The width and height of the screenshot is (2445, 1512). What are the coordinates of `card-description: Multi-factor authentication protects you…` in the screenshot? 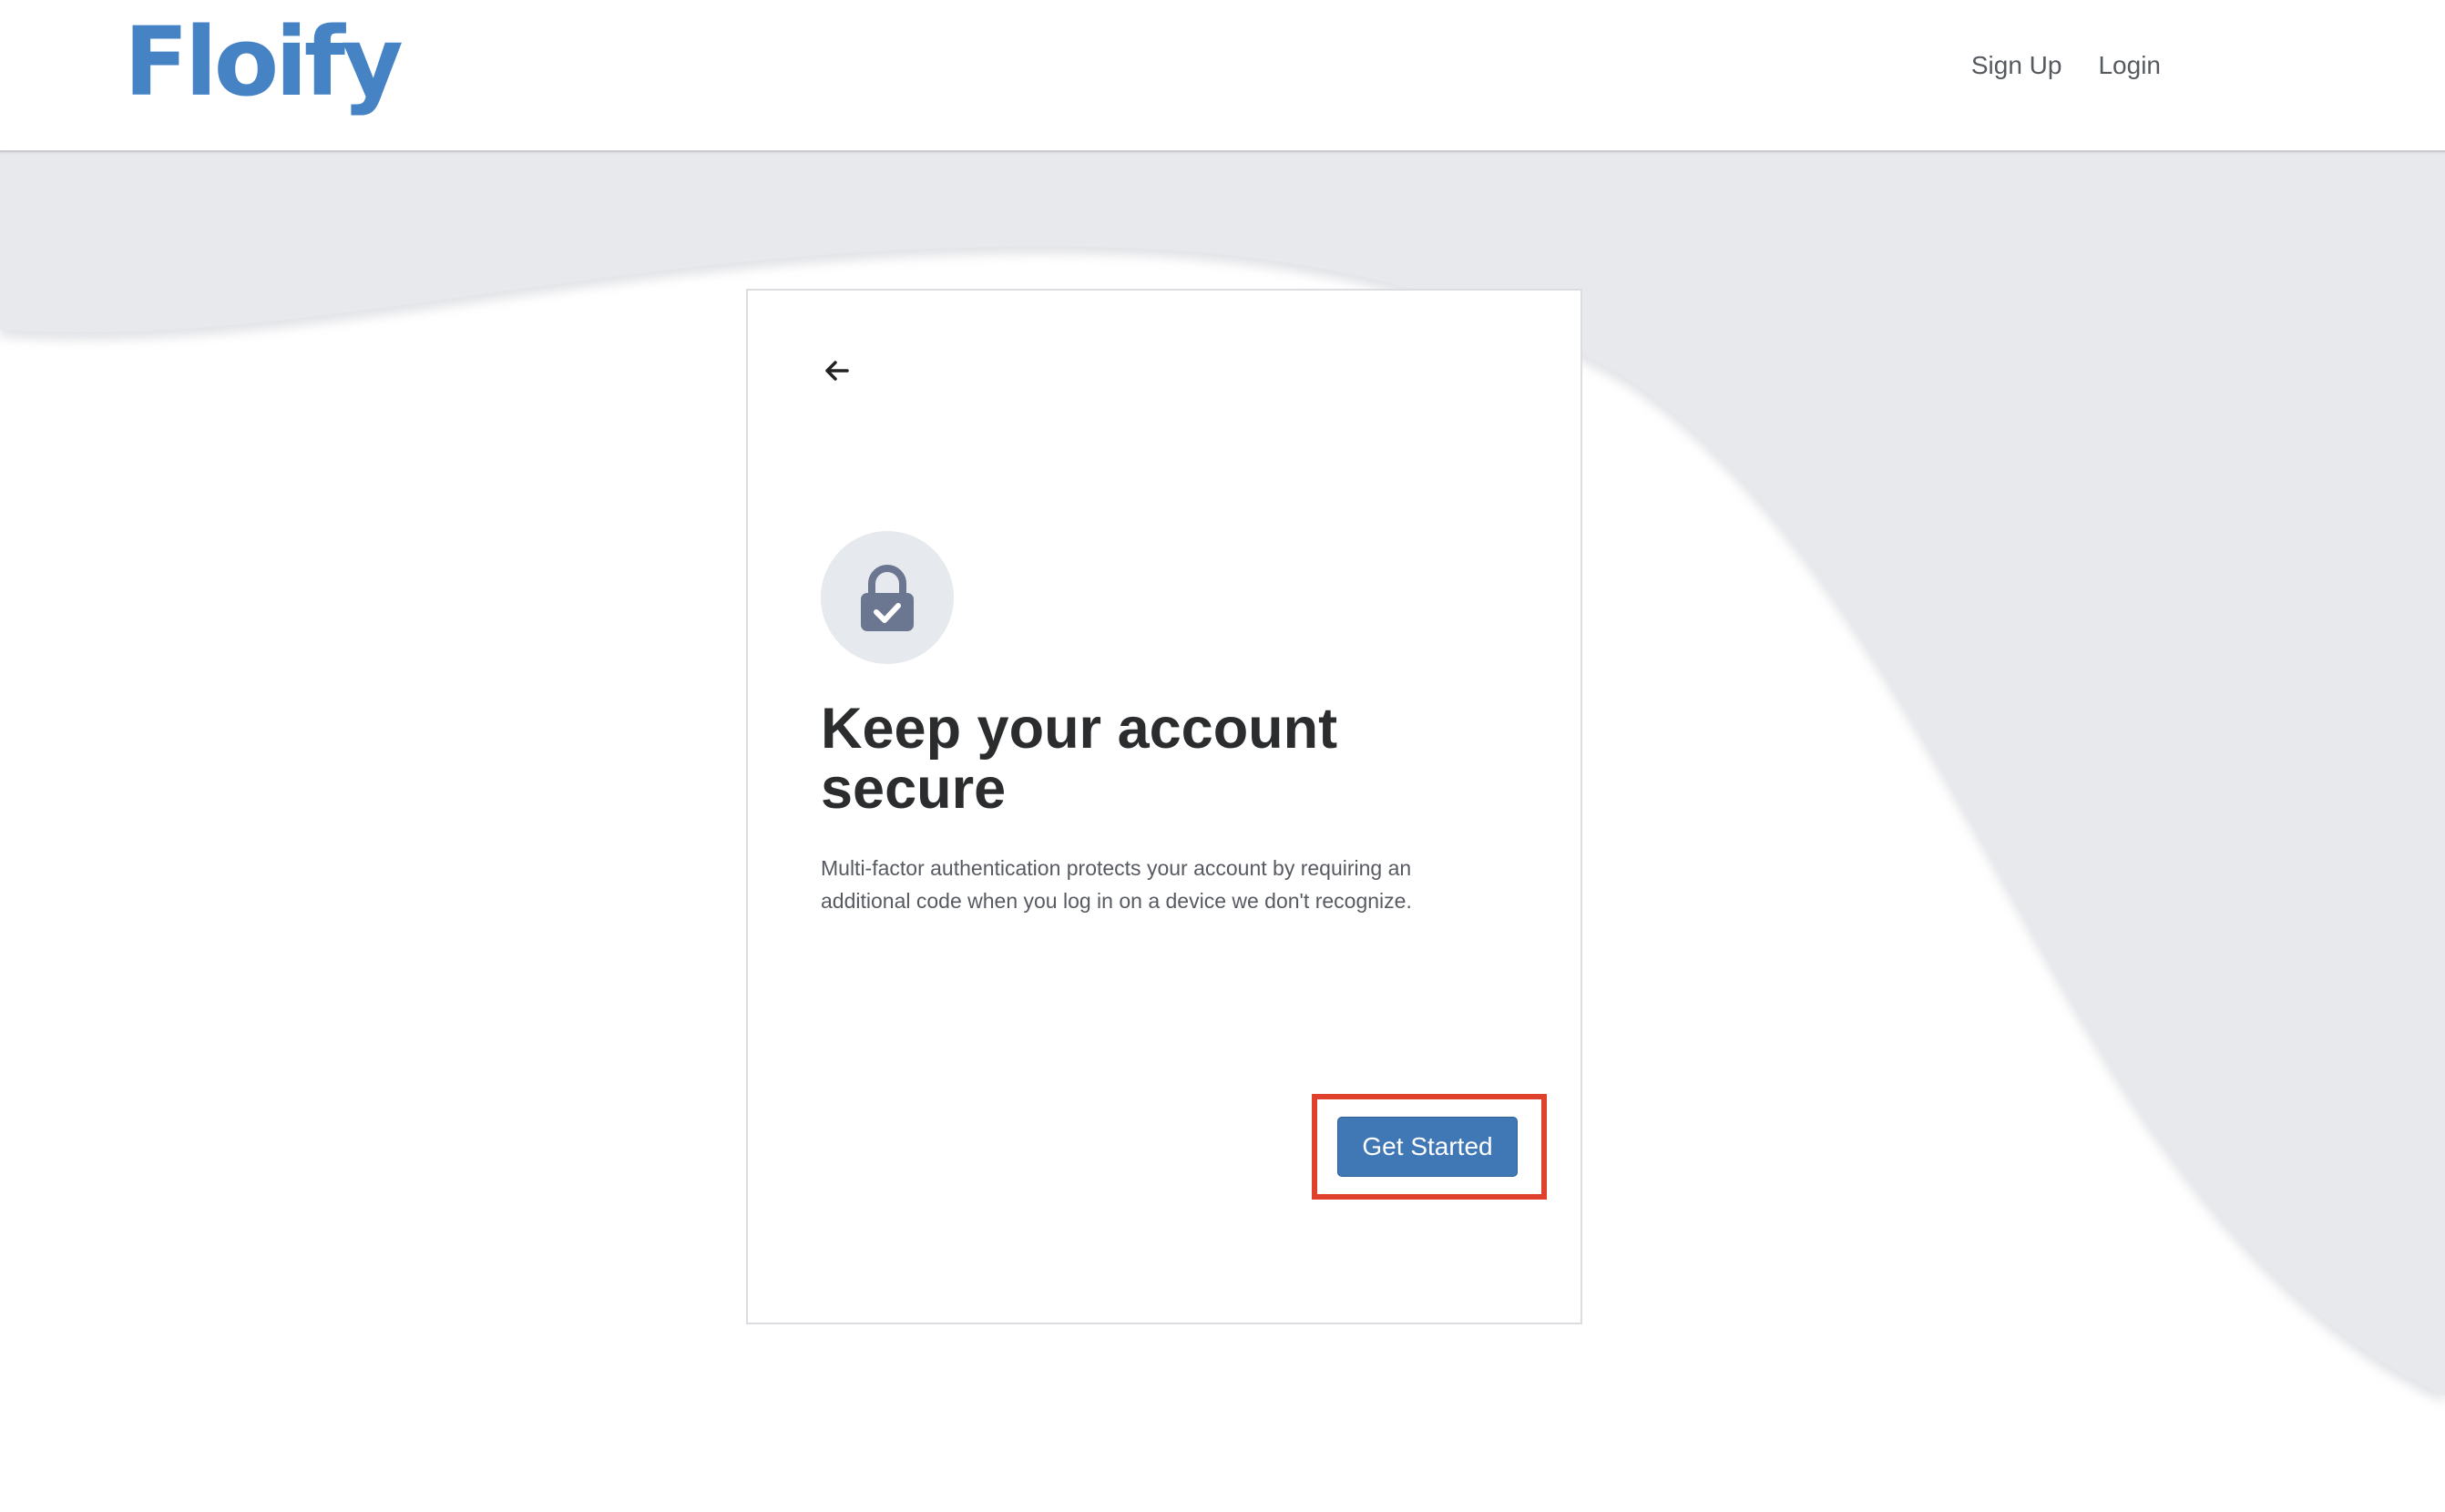 It's located at (1116, 884).